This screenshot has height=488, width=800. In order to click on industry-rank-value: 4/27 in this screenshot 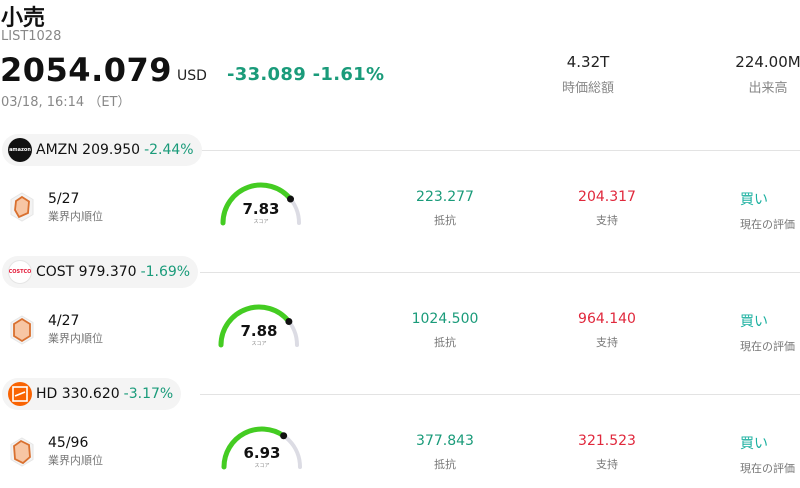, I will do `click(64, 321)`.